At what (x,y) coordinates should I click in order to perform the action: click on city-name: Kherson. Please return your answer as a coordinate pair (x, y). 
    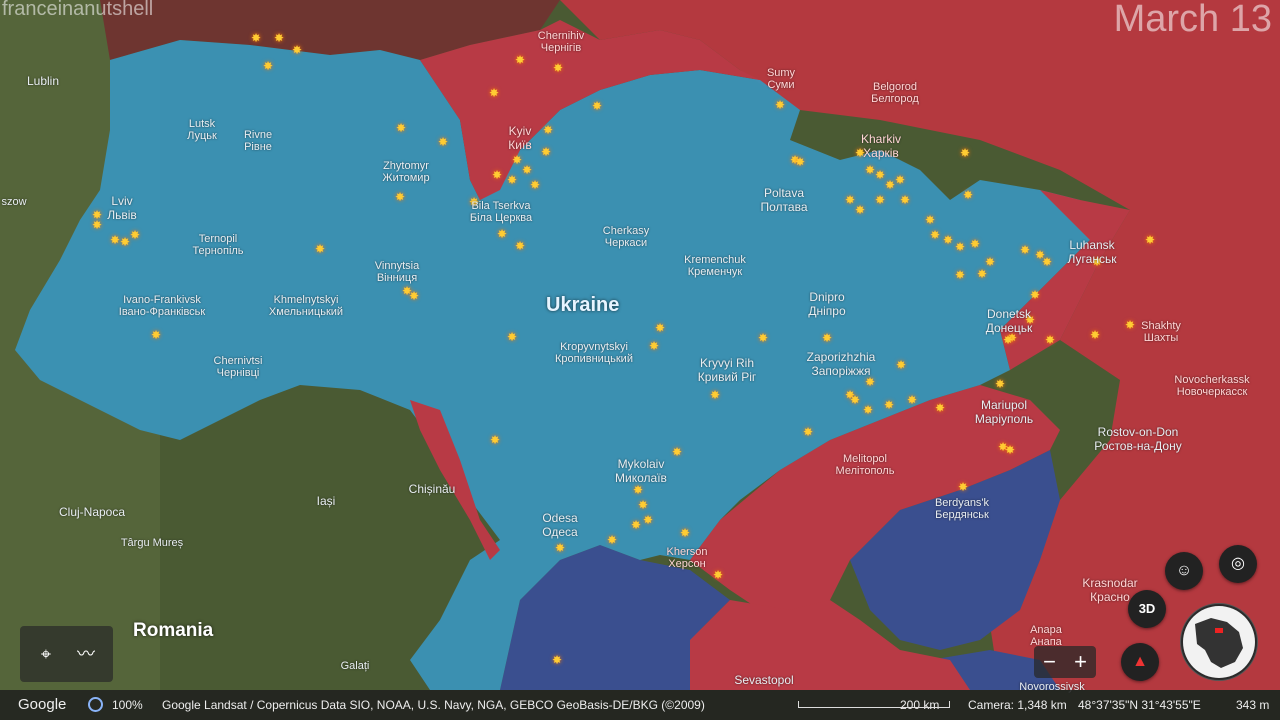
    Looking at the image, I should click on (687, 552).